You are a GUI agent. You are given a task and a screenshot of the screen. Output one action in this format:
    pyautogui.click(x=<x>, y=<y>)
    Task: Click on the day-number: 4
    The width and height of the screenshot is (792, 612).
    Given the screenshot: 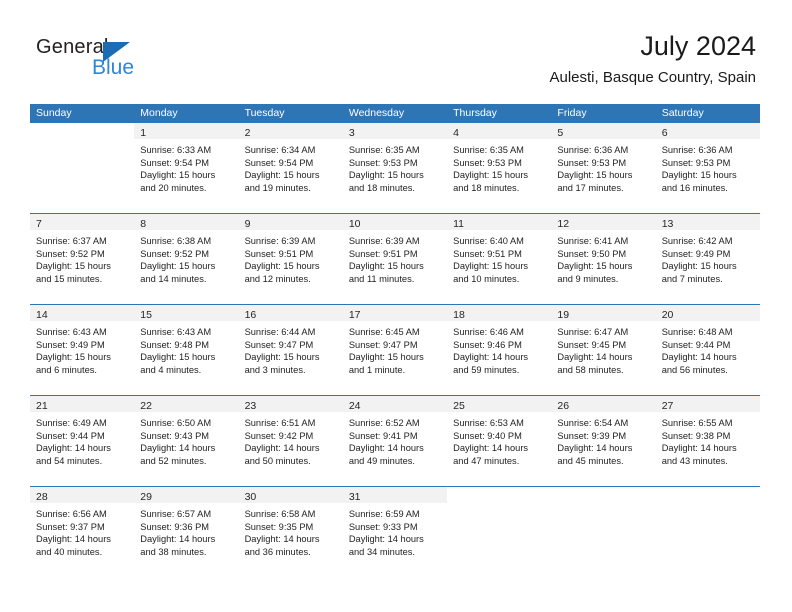 What is the action you would take?
    pyautogui.click(x=456, y=133)
    